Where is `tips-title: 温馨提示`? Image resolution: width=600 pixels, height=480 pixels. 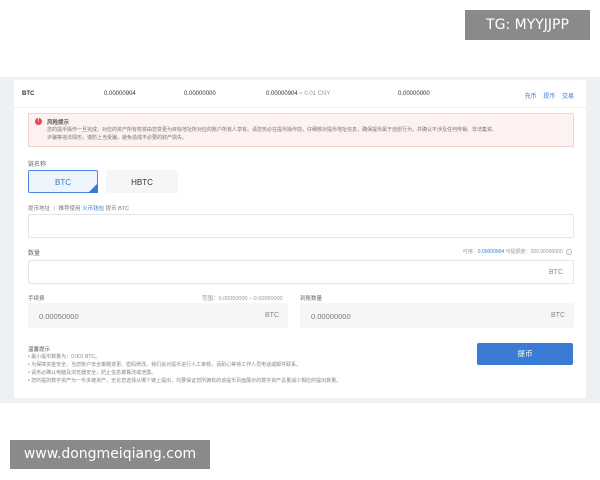
tips-title: 温馨提示 is located at coordinates (39, 350).